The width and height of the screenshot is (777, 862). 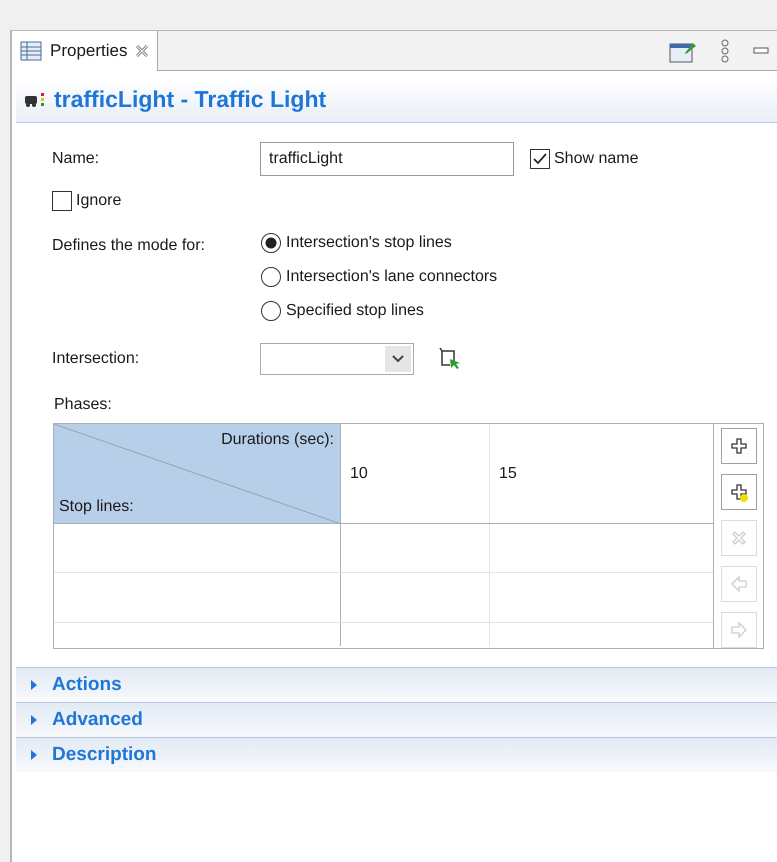 I want to click on properties-tab: Properties, so click(x=85, y=51).